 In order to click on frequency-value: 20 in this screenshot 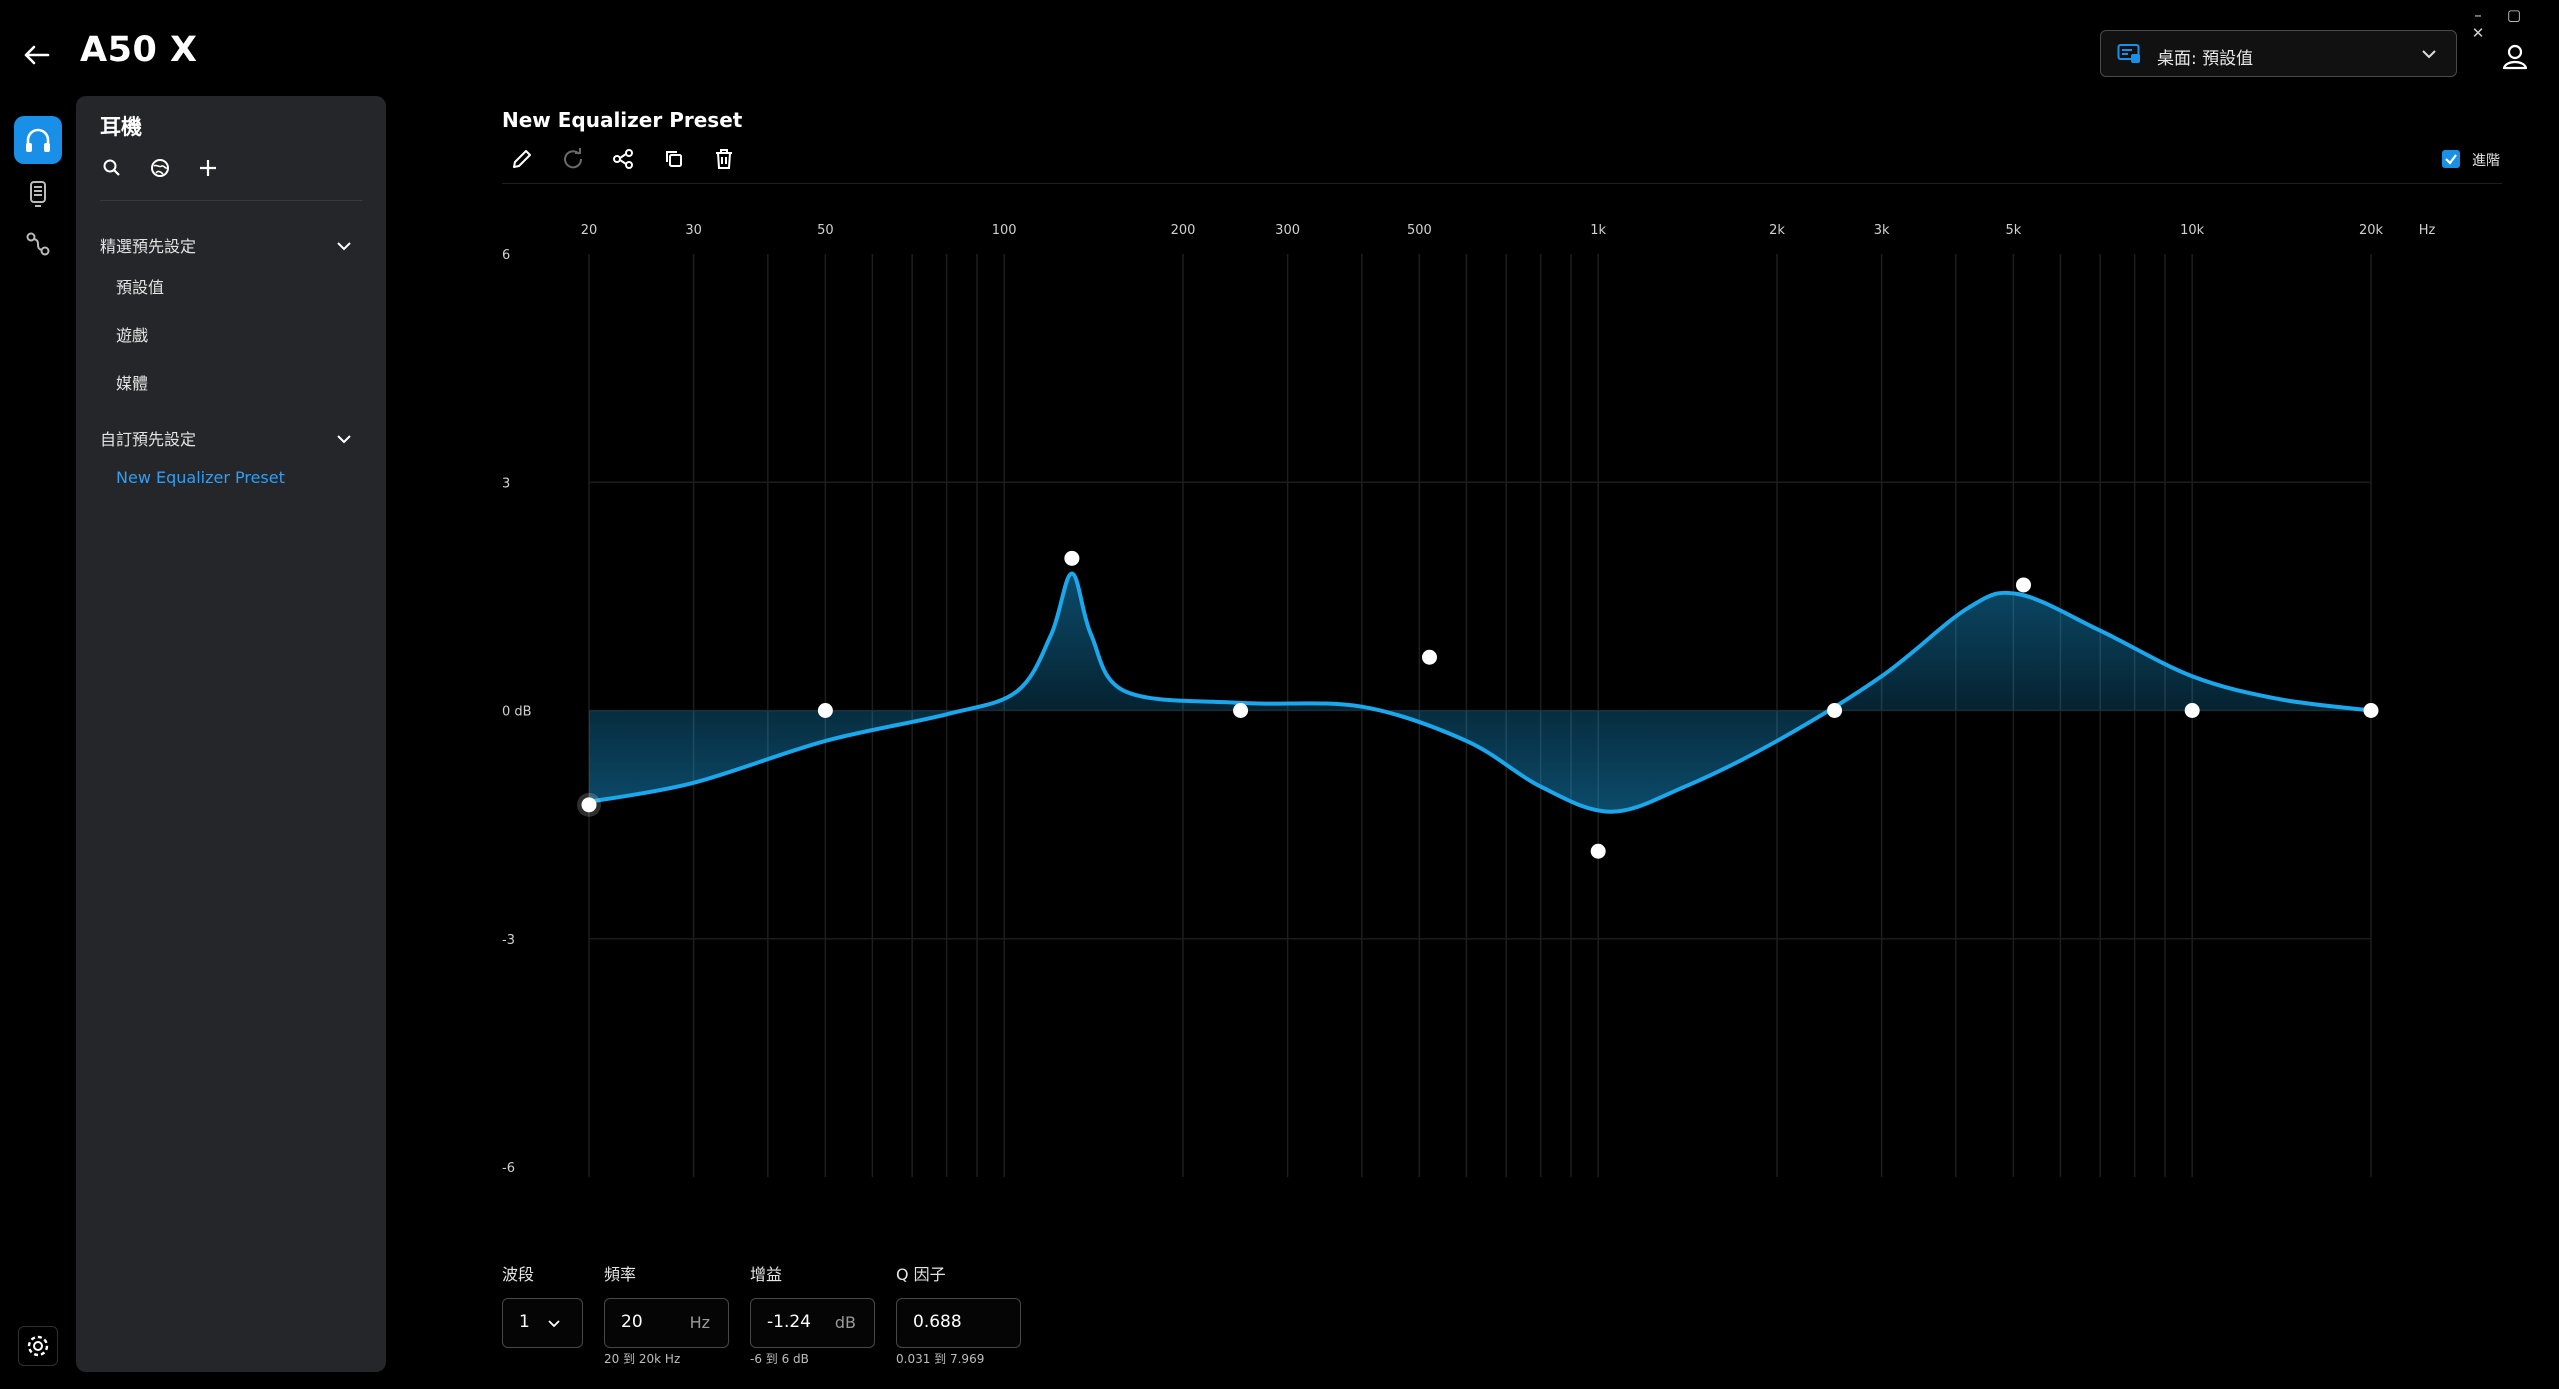, I will do `click(632, 1322)`.